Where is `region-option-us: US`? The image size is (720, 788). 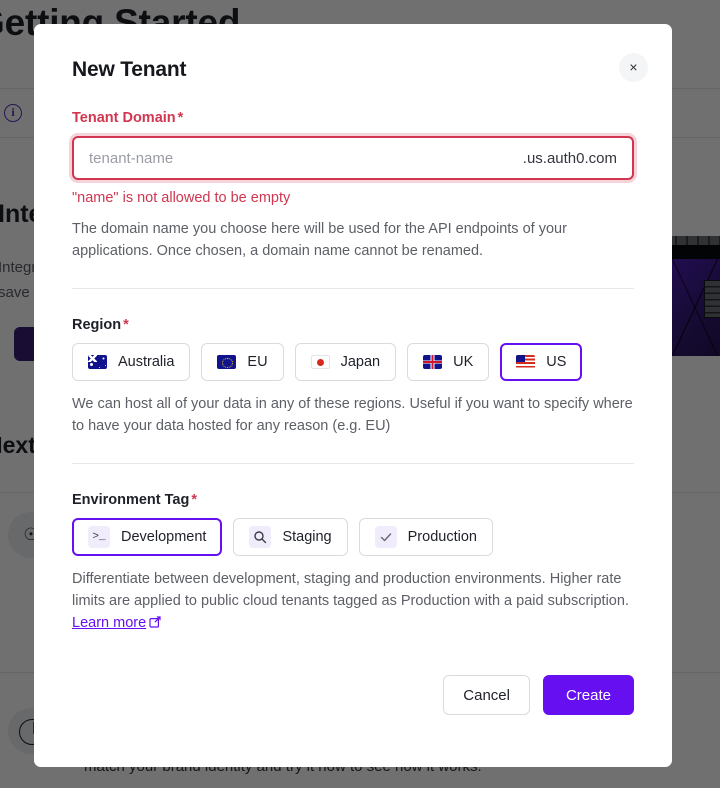
region-option-us: US is located at coordinates (541, 362).